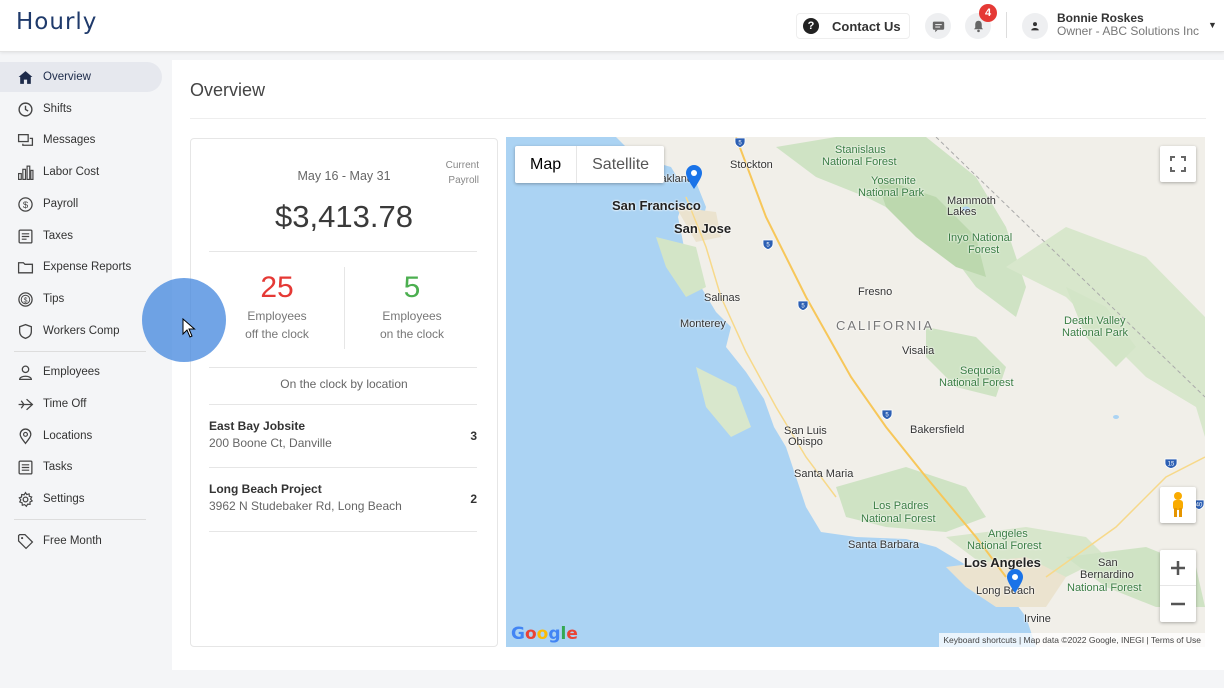 The height and width of the screenshot is (688, 1224). I want to click on map-label: Forest, so click(984, 250).